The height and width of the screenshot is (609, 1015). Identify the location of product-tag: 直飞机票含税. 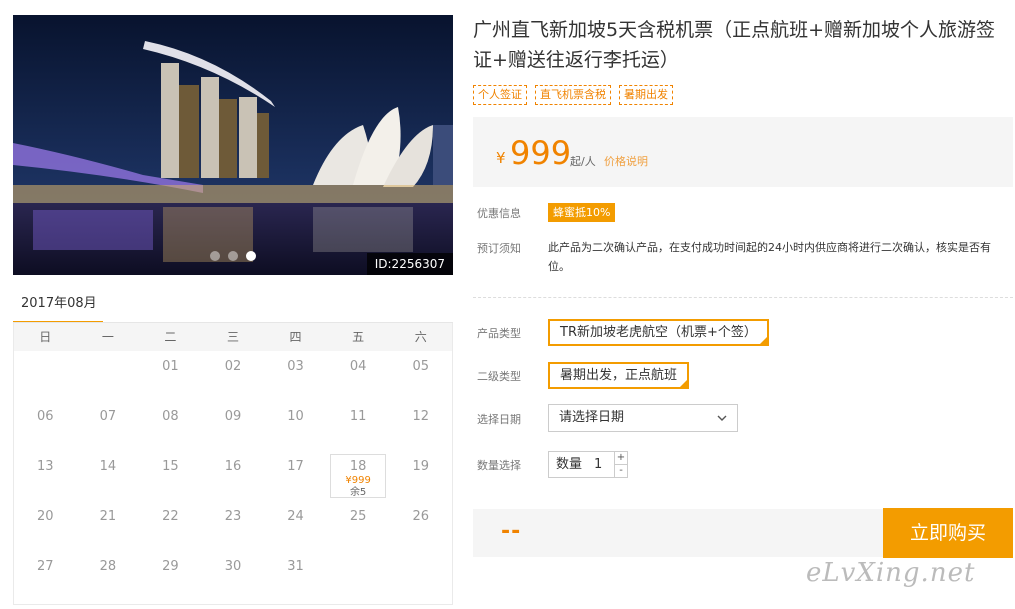
(573, 95).